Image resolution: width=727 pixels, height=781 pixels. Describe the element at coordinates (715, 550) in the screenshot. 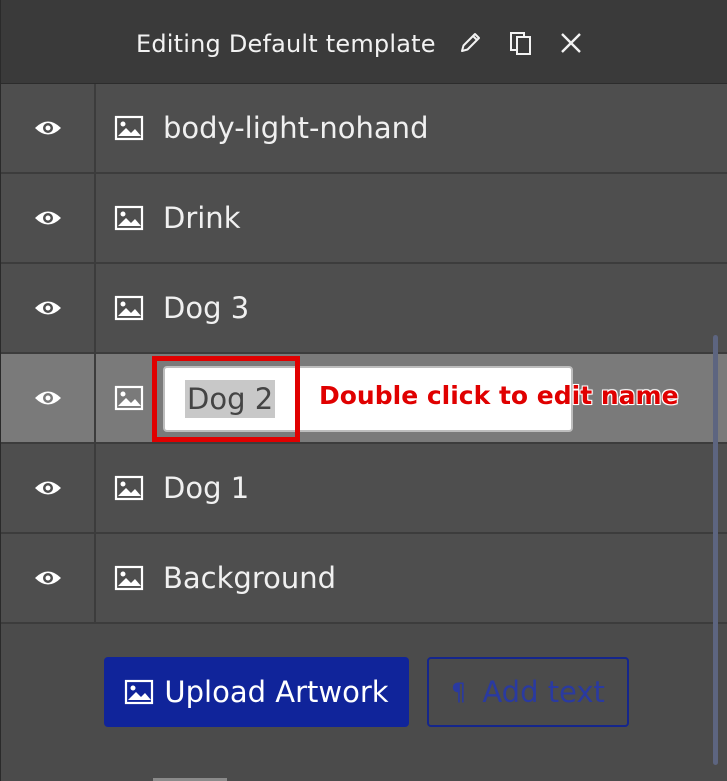

I see `layer-list-scrollbar` at that location.